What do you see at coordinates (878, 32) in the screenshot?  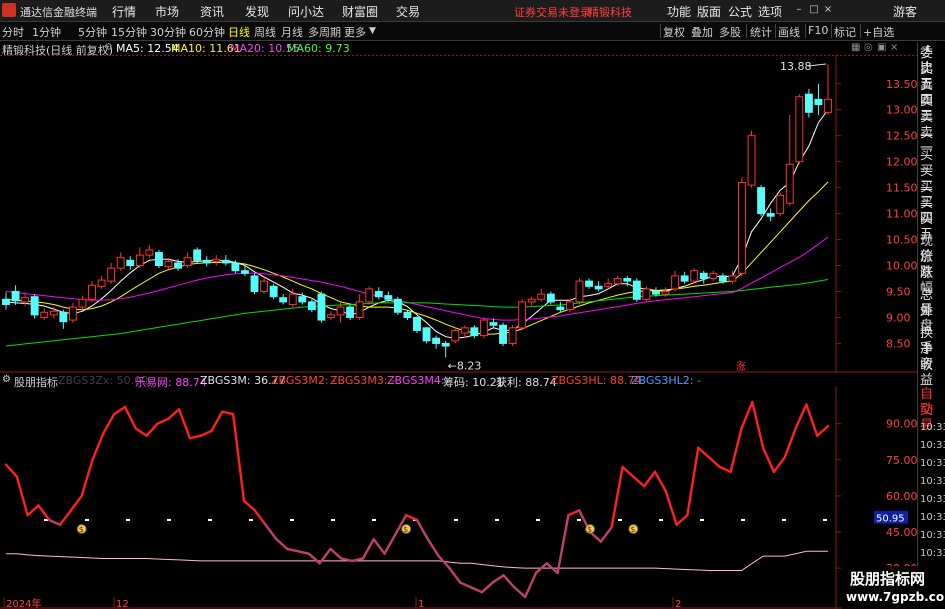 I see `add-watchlist-button: +自选` at bounding box center [878, 32].